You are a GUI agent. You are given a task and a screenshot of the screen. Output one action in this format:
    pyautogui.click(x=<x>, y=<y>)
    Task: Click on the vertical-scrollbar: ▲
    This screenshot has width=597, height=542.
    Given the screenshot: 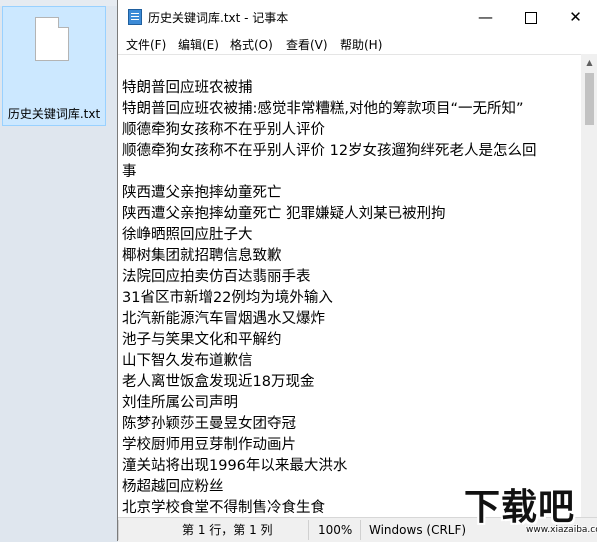 What is the action you would take?
    pyautogui.click(x=589, y=285)
    